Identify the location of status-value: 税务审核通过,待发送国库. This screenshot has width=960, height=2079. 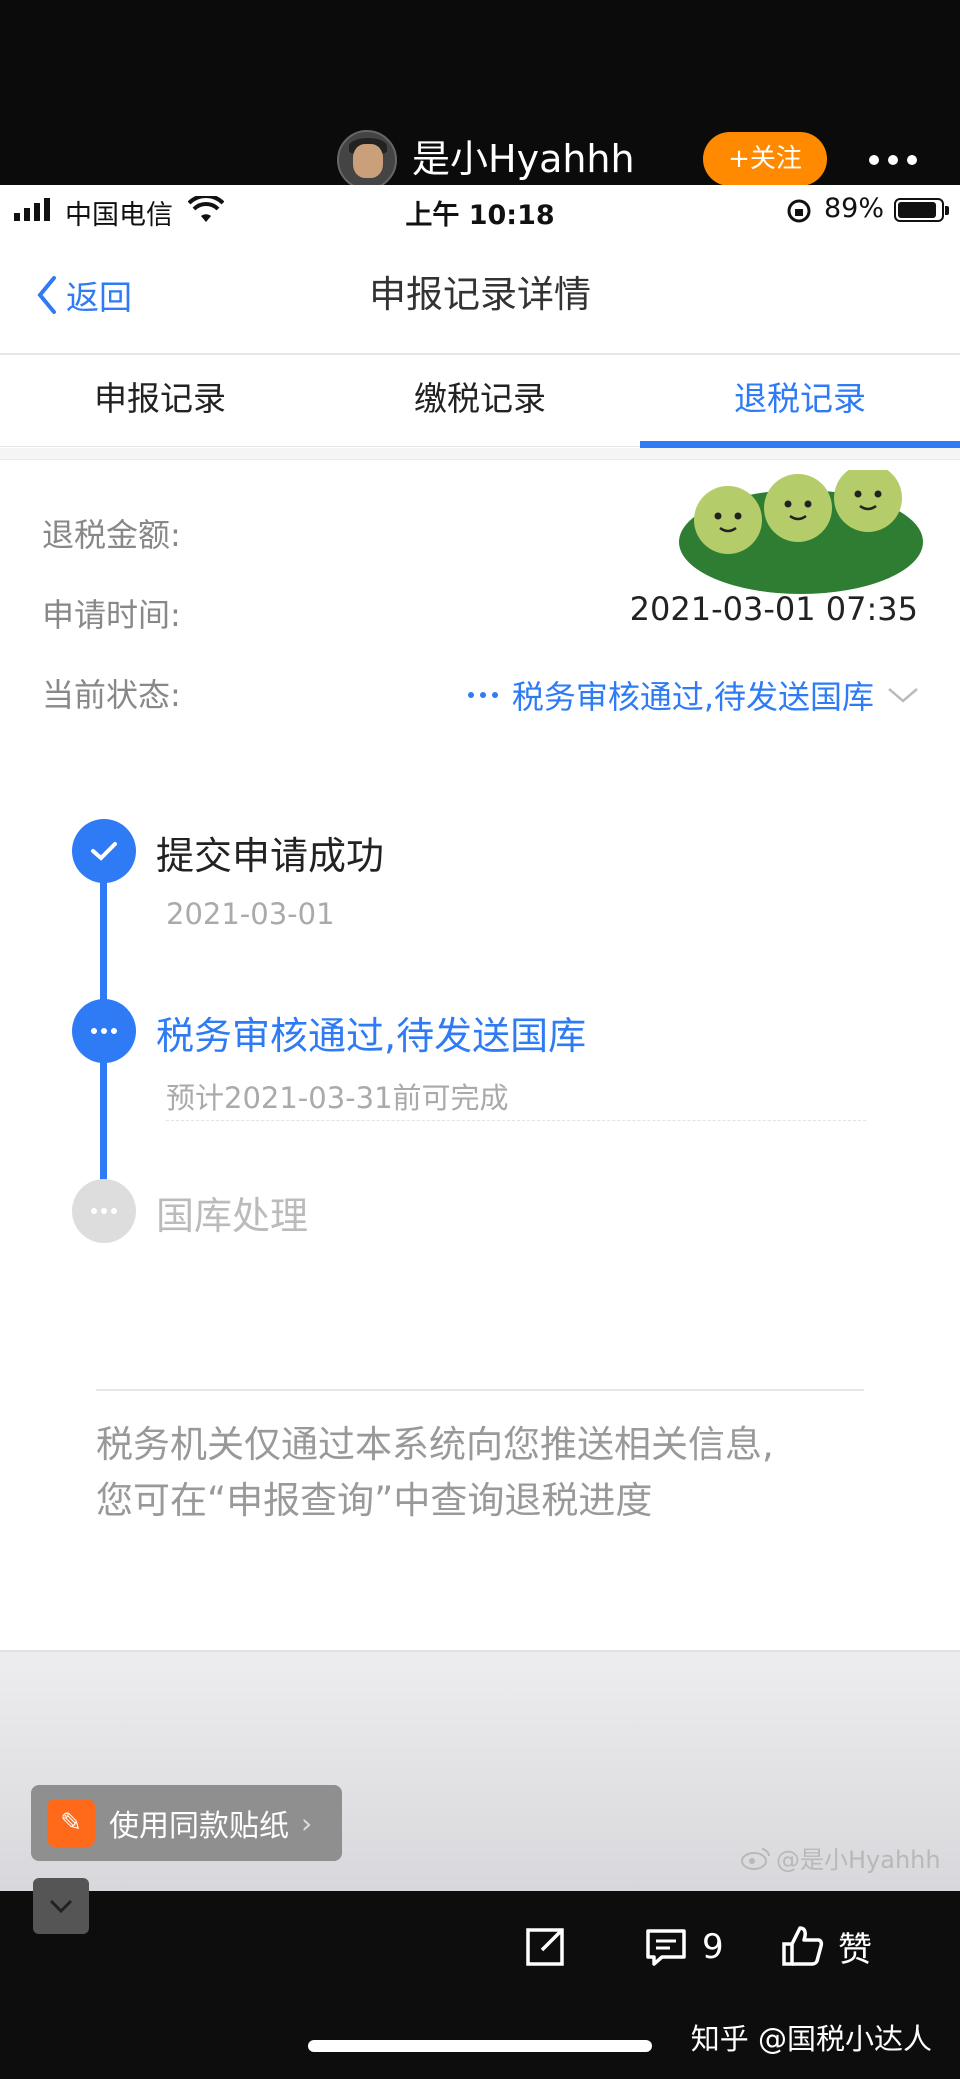
(692, 697).